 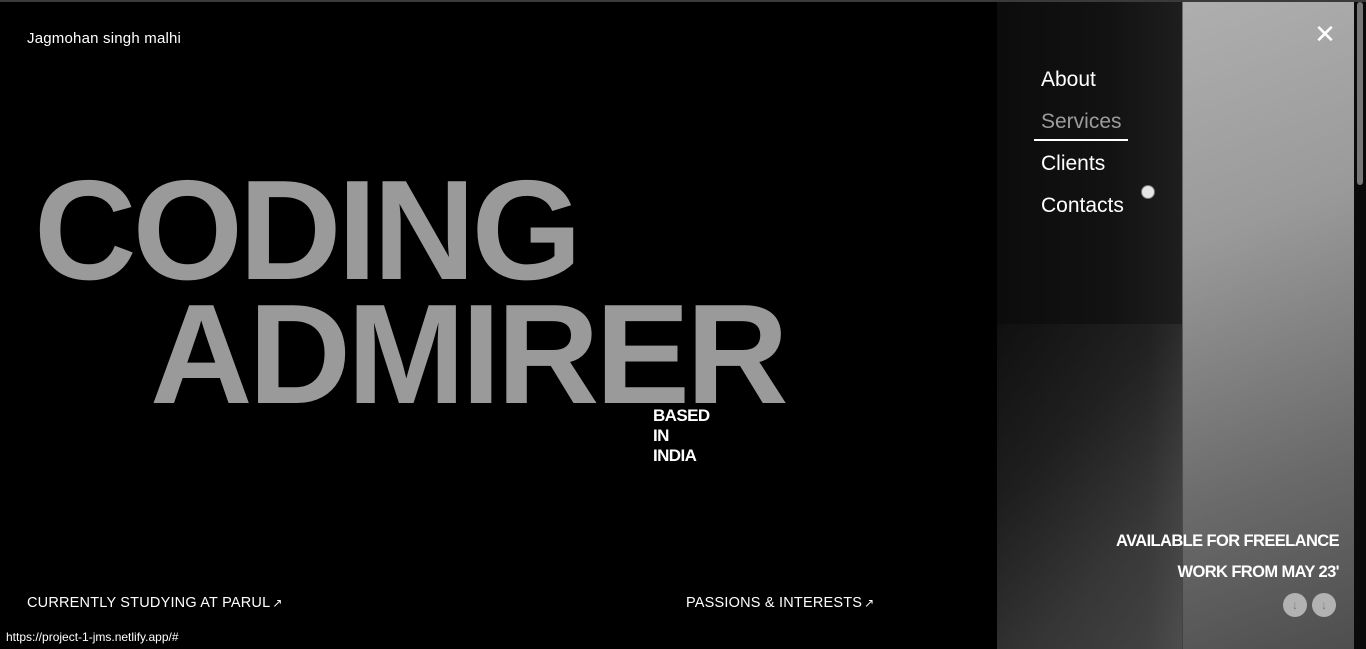 What do you see at coordinates (92, 637) in the screenshot?
I see `status-bar-url: https://project-1-jms.netlify.app/#` at bounding box center [92, 637].